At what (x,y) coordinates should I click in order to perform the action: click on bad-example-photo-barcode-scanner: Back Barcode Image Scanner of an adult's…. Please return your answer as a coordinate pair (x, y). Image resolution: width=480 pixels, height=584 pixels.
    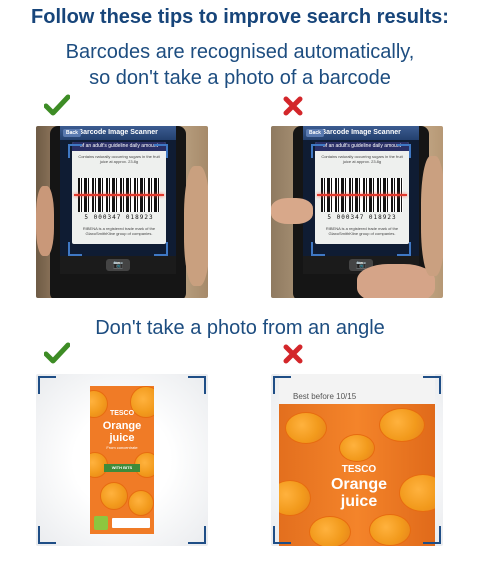
    Looking at the image, I should click on (357, 212).